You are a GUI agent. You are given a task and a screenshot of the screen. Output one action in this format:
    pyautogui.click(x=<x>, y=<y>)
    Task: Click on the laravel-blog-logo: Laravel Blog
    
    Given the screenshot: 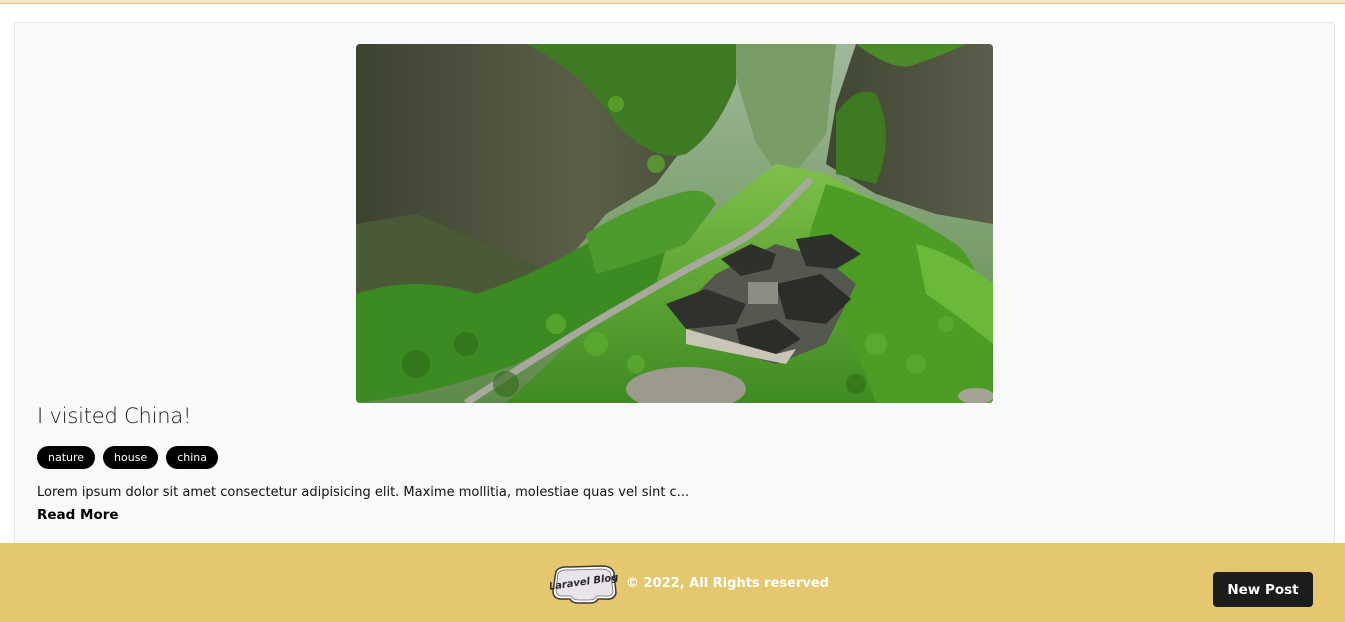 What is the action you would take?
    pyautogui.click(x=583, y=584)
    